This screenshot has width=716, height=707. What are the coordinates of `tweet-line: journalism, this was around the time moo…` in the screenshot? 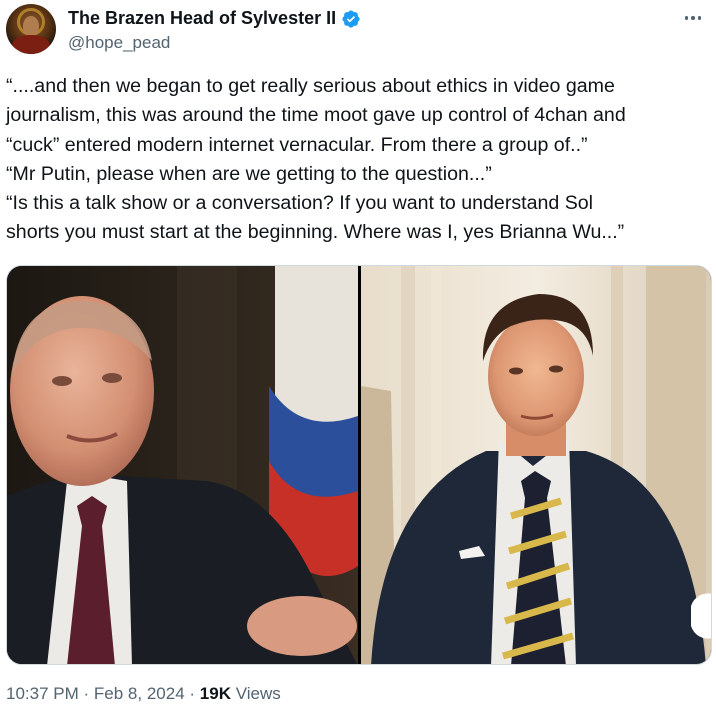 It's located at (316, 115).